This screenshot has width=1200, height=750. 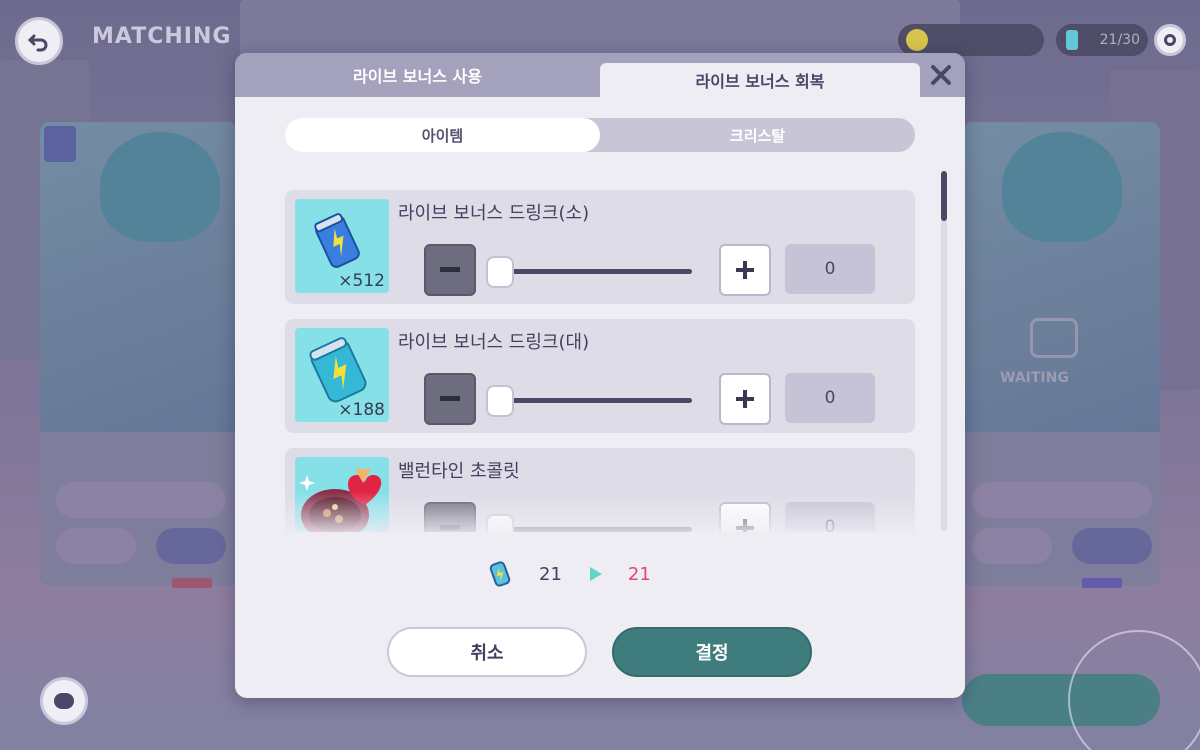 I want to click on close-button, so click(x=941, y=75).